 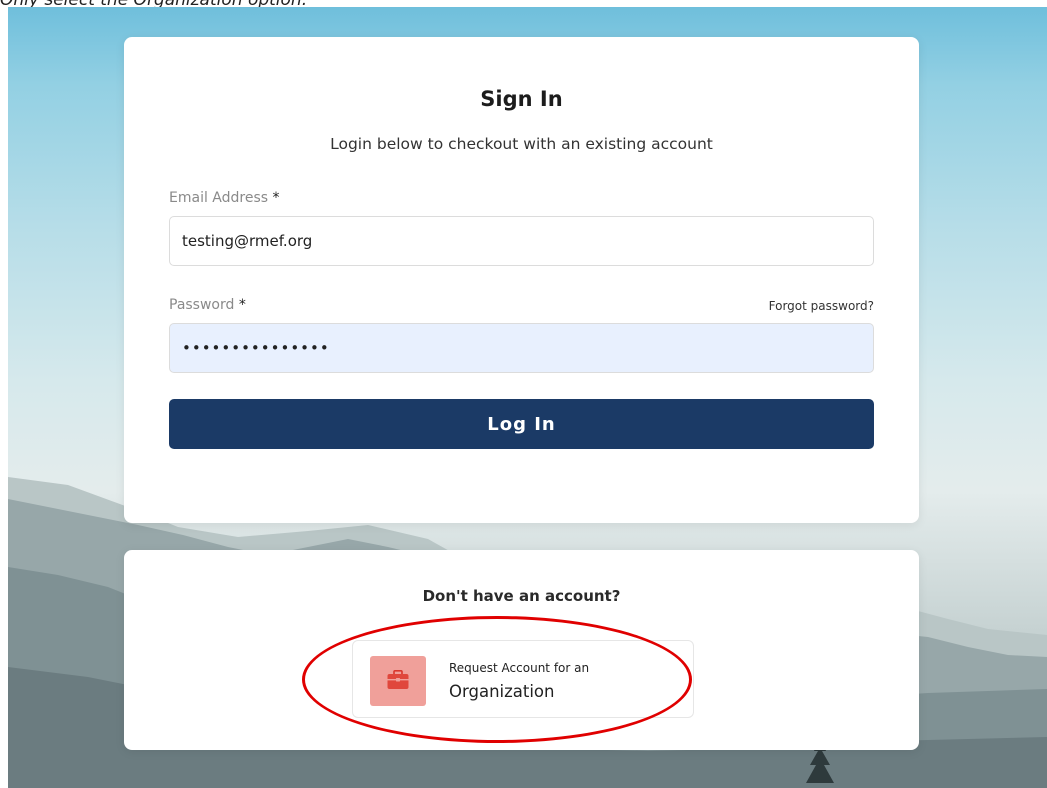 What do you see at coordinates (521, 424) in the screenshot?
I see `log-in-button: Log In` at bounding box center [521, 424].